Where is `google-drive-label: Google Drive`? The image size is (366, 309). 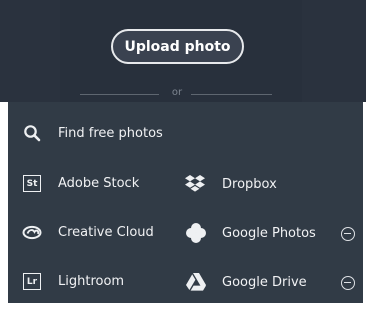 google-drive-label: Google Drive is located at coordinates (264, 282).